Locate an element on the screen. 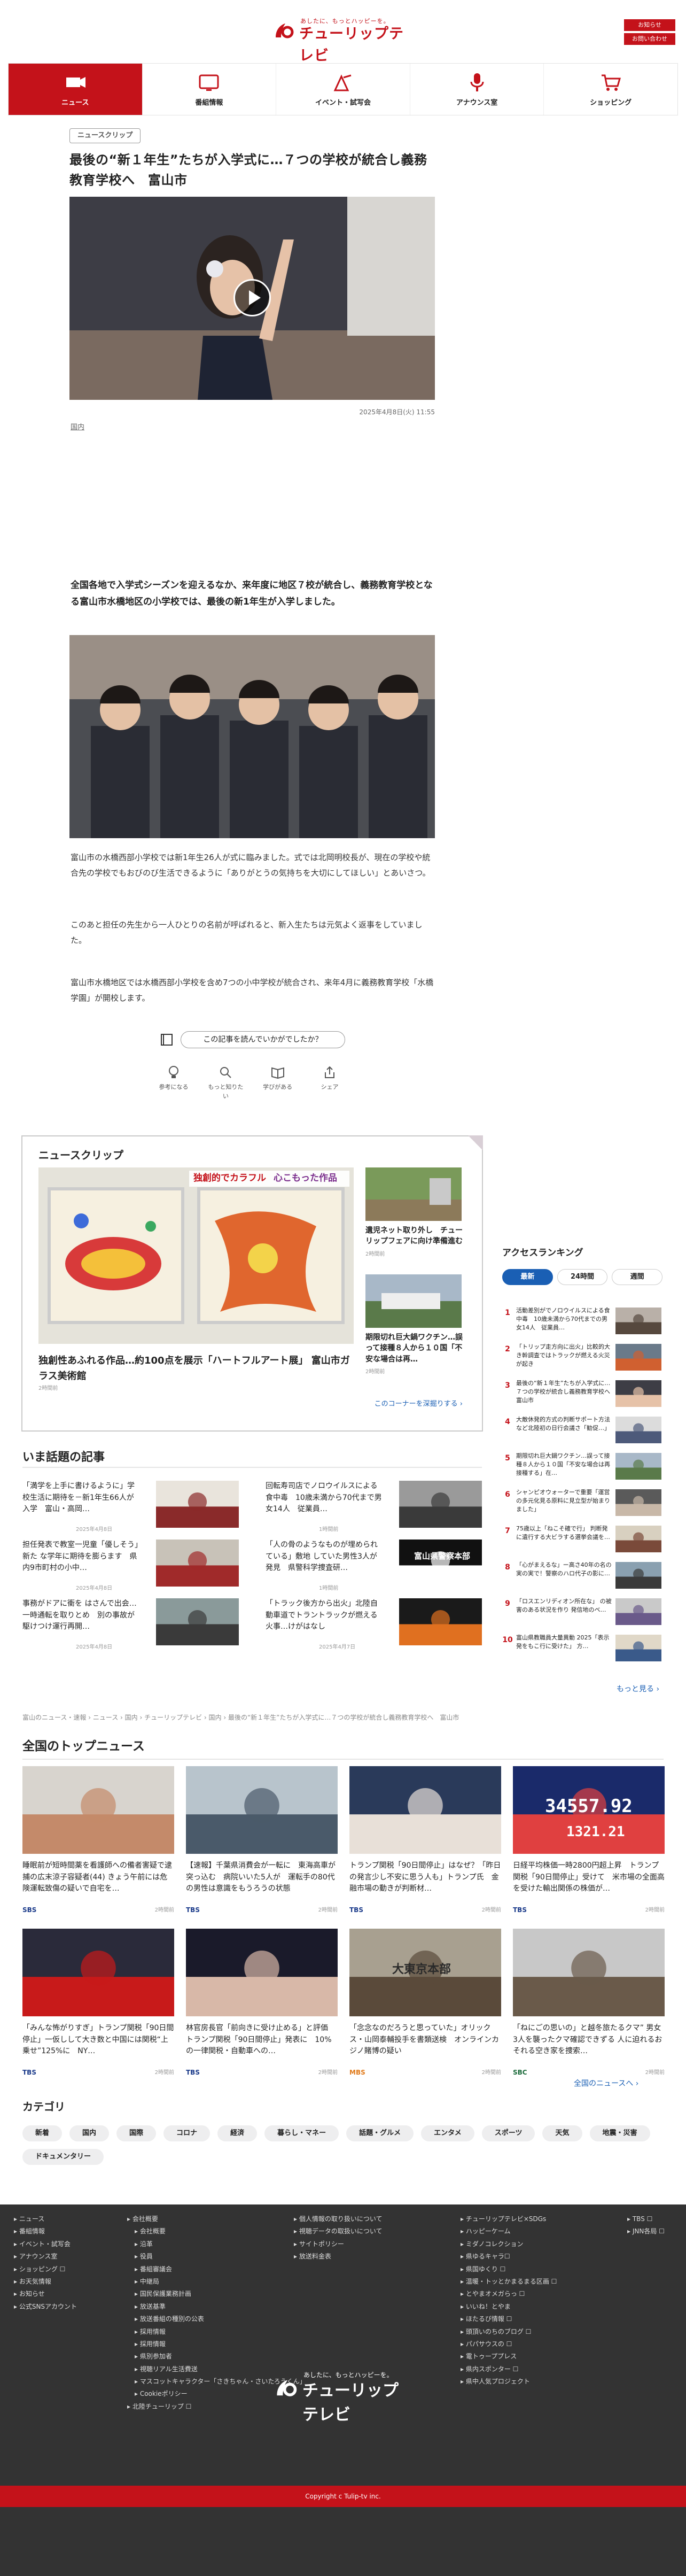  category-tag: 国内 is located at coordinates (89, 2133).